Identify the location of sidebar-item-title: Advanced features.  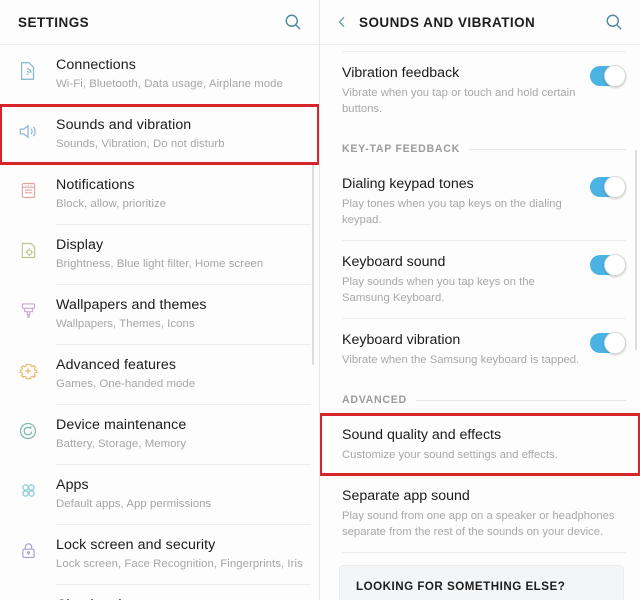
(116, 365).